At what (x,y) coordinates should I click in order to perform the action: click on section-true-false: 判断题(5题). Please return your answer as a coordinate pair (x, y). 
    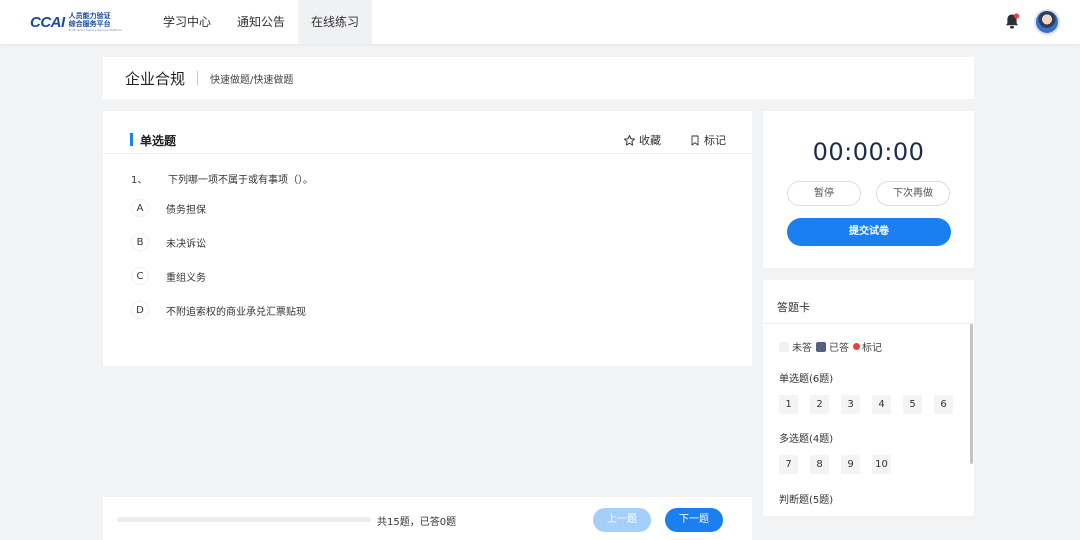
    Looking at the image, I should click on (806, 500).